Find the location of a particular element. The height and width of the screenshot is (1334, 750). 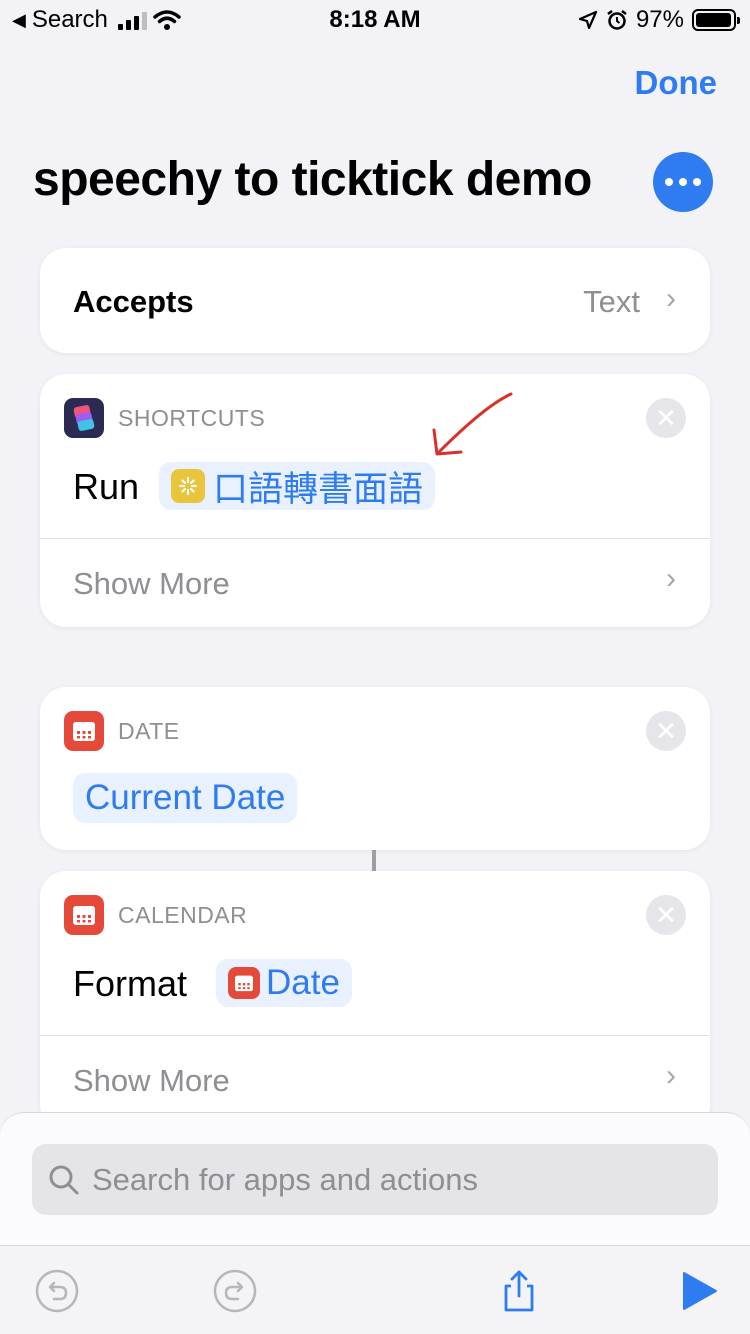

accepts-label: Accepts is located at coordinates (133, 301).